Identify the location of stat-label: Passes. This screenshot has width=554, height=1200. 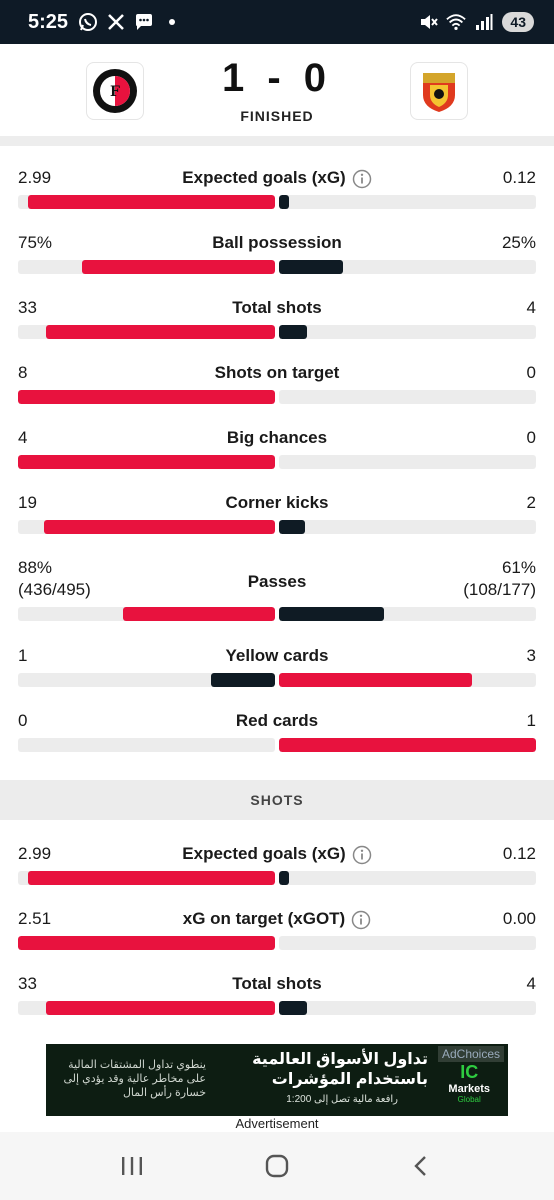
(277, 582).